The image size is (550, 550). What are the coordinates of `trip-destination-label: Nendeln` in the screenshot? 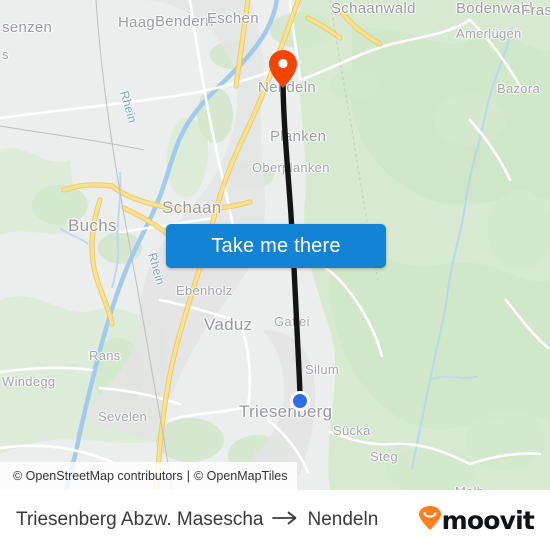 It's located at (343, 519).